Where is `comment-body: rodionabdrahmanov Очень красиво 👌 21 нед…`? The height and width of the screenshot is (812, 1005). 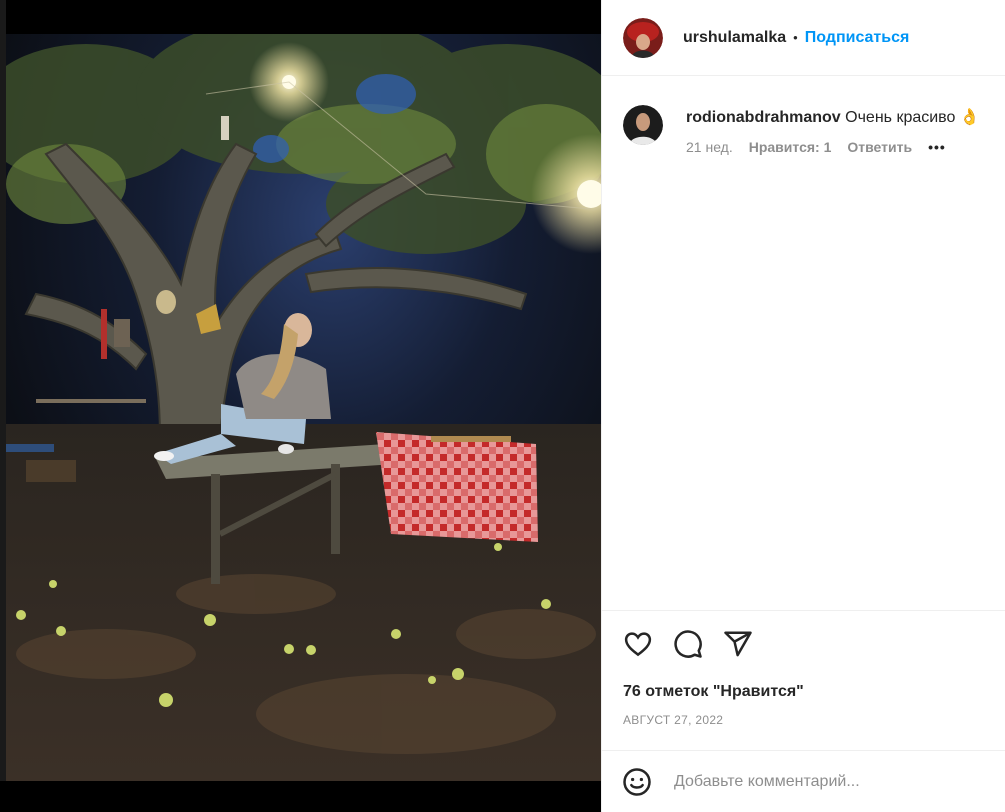
comment-body: rodionabdrahmanov Очень красиво 👌 21 нед… is located at coordinates (845, 131).